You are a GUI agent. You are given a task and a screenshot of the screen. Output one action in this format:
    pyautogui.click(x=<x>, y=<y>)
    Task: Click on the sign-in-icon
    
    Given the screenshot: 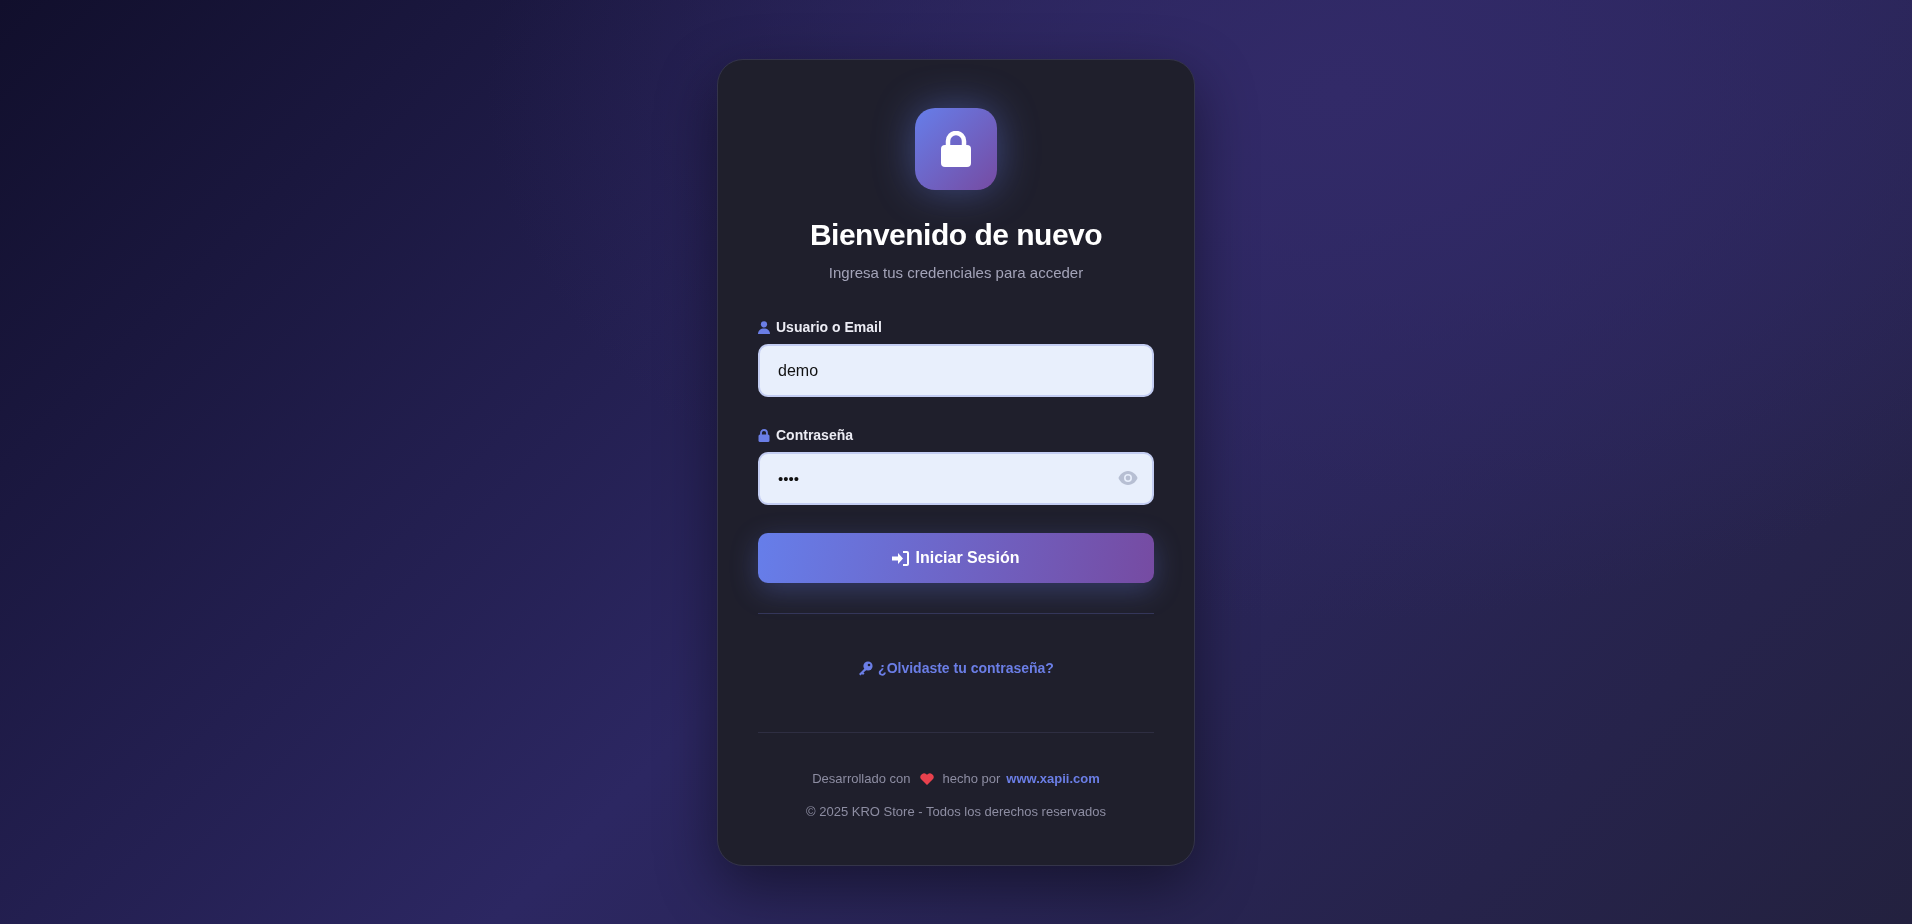 What is the action you would take?
    pyautogui.click(x=901, y=558)
    